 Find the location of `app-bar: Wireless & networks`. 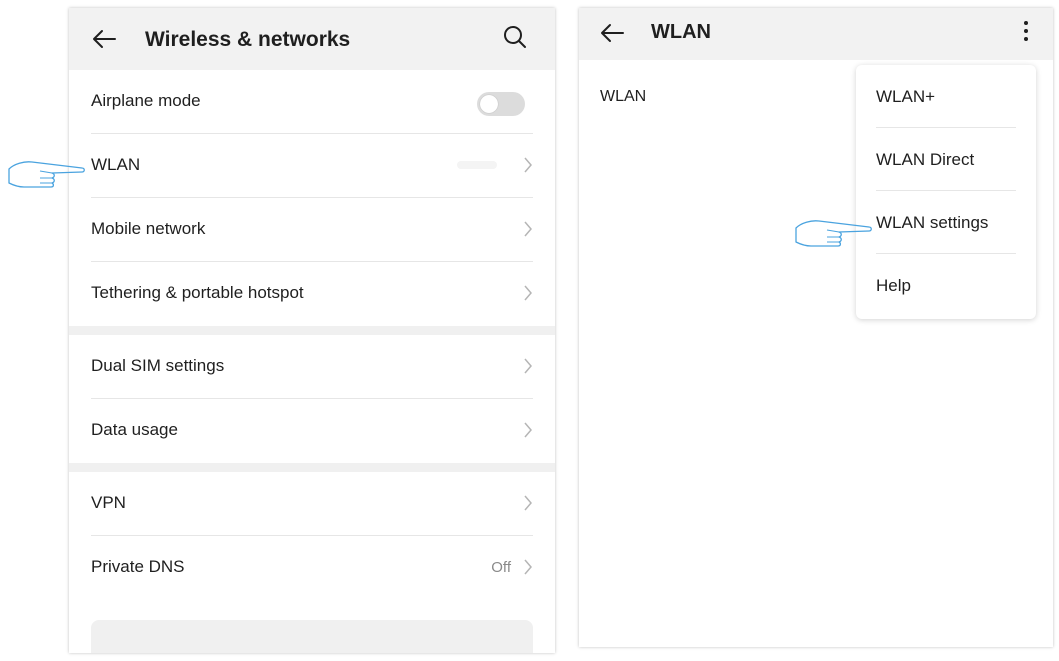

app-bar: Wireless & networks is located at coordinates (312, 39).